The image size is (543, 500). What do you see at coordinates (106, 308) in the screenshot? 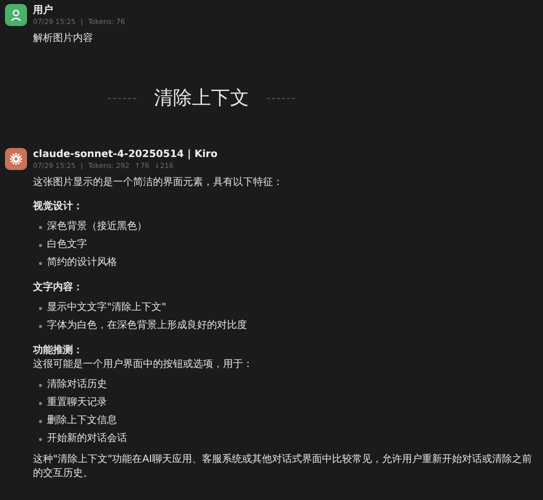
I see `list-item: 显示中文文字"清除上下文"` at bounding box center [106, 308].